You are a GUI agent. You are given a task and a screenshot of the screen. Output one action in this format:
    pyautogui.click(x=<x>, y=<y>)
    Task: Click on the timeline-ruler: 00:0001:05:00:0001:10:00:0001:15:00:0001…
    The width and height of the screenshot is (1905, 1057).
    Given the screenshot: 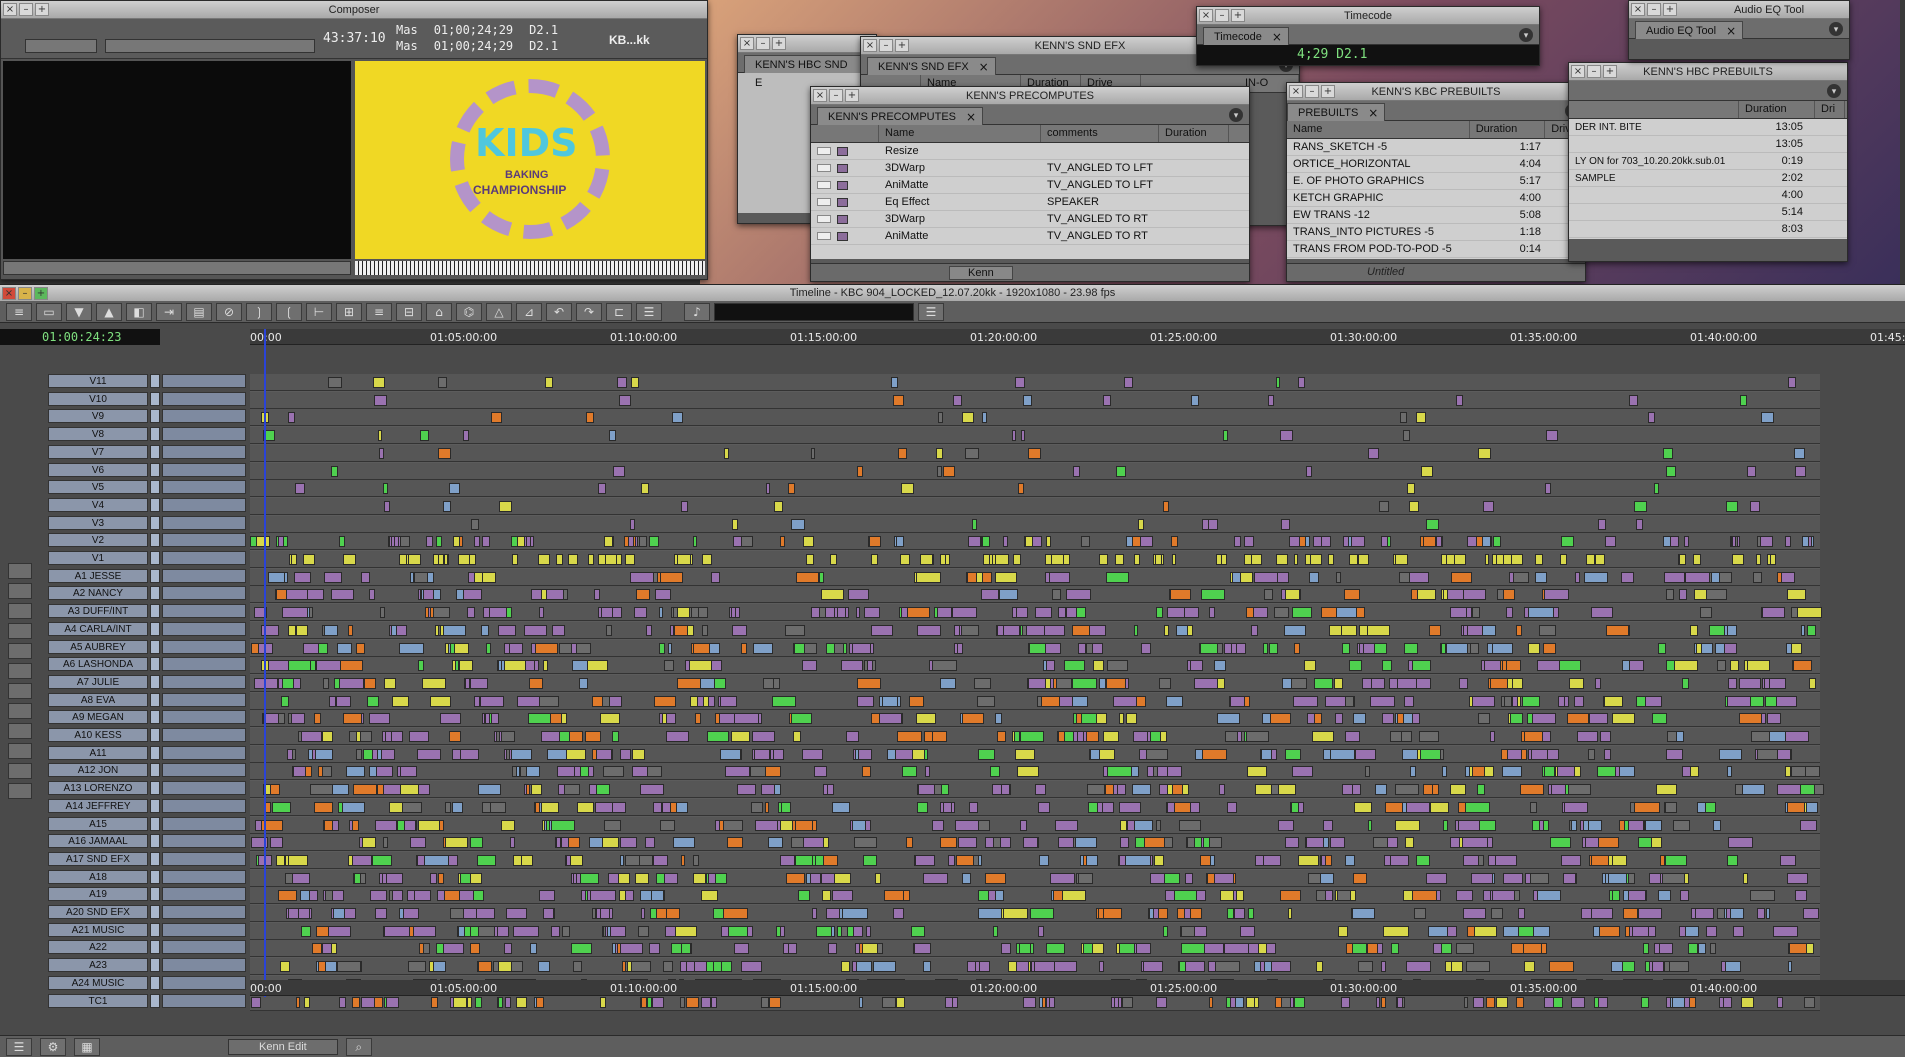 What is the action you would take?
    pyautogui.click(x=1077, y=337)
    